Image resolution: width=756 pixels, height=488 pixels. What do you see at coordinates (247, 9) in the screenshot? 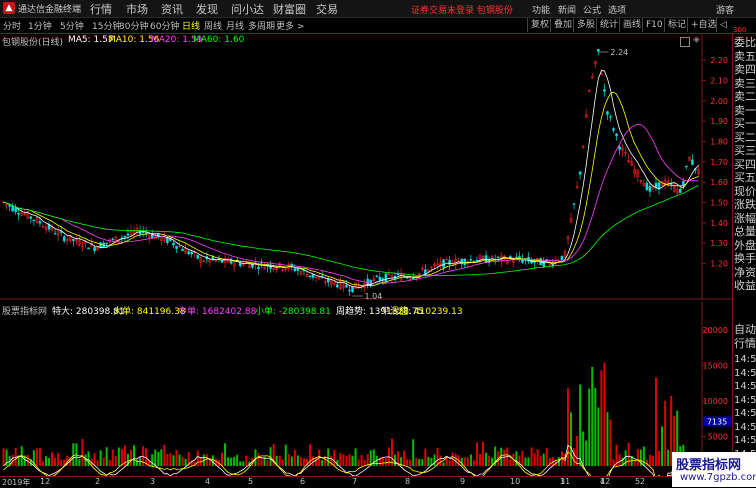
I see `menu-ask: 问小达` at bounding box center [247, 9].